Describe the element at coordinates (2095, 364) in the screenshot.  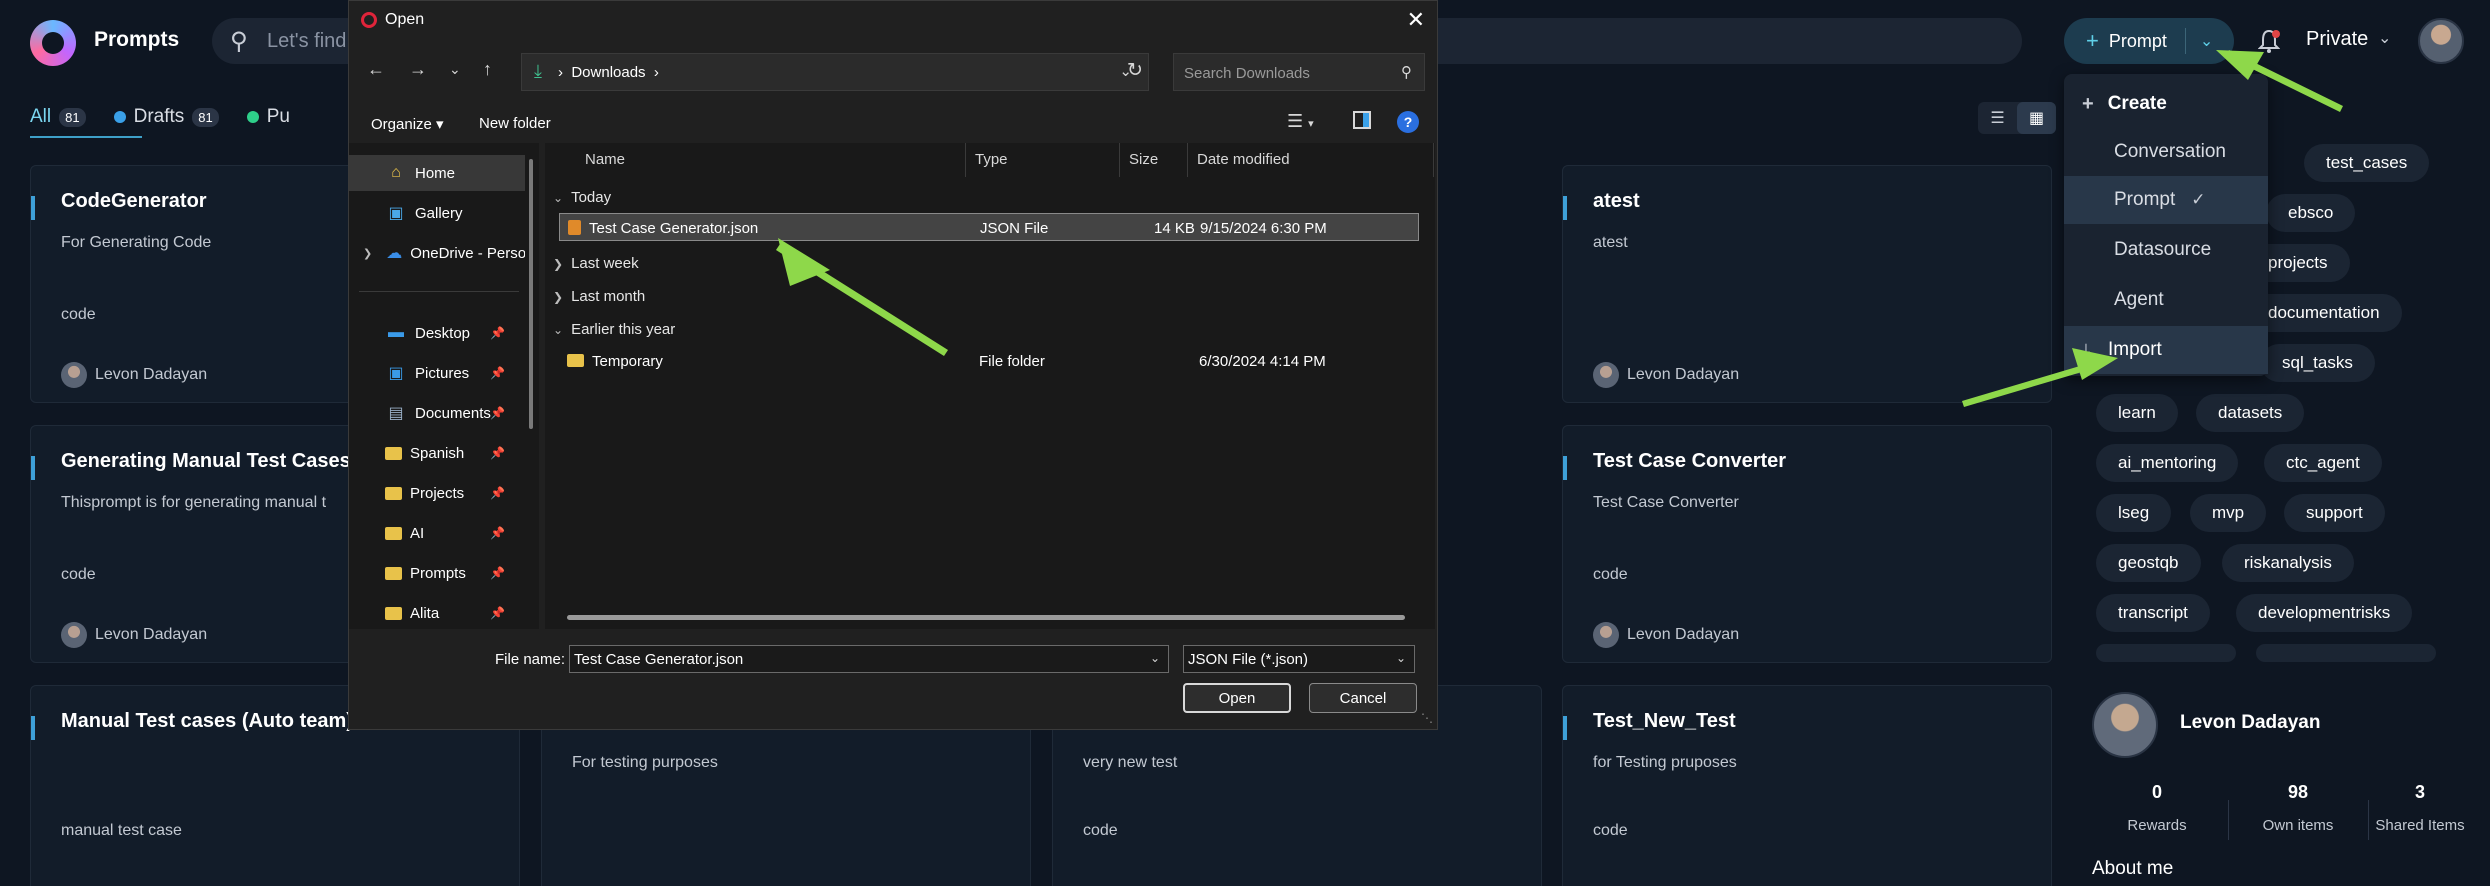
I see `annotation-arrow-head` at that location.